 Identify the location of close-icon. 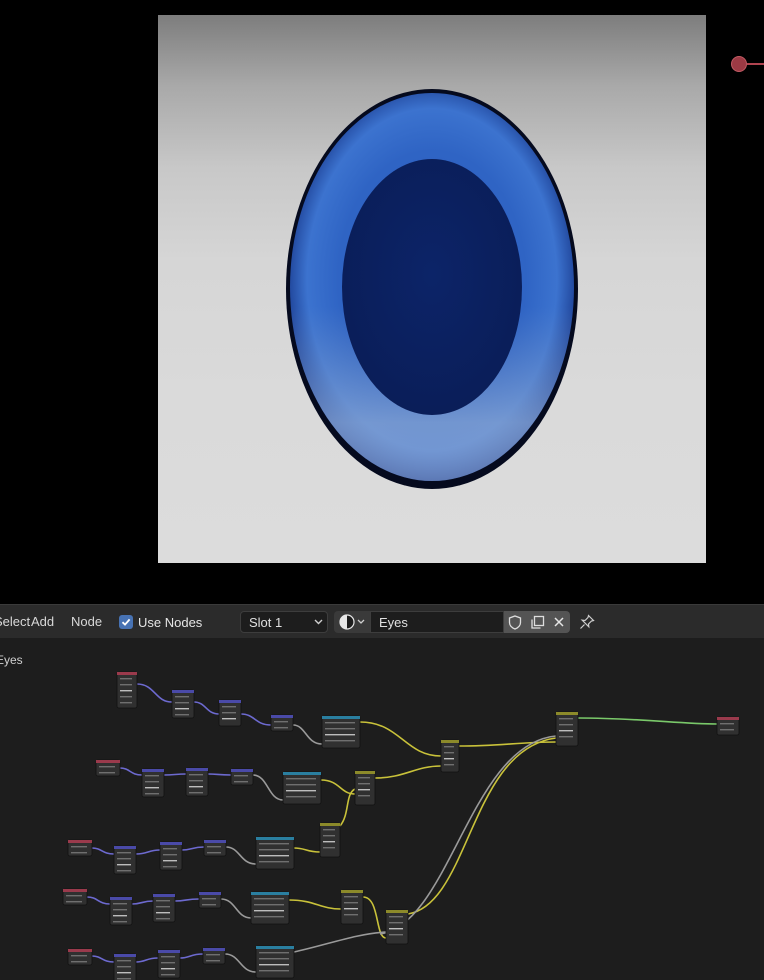
(559, 622).